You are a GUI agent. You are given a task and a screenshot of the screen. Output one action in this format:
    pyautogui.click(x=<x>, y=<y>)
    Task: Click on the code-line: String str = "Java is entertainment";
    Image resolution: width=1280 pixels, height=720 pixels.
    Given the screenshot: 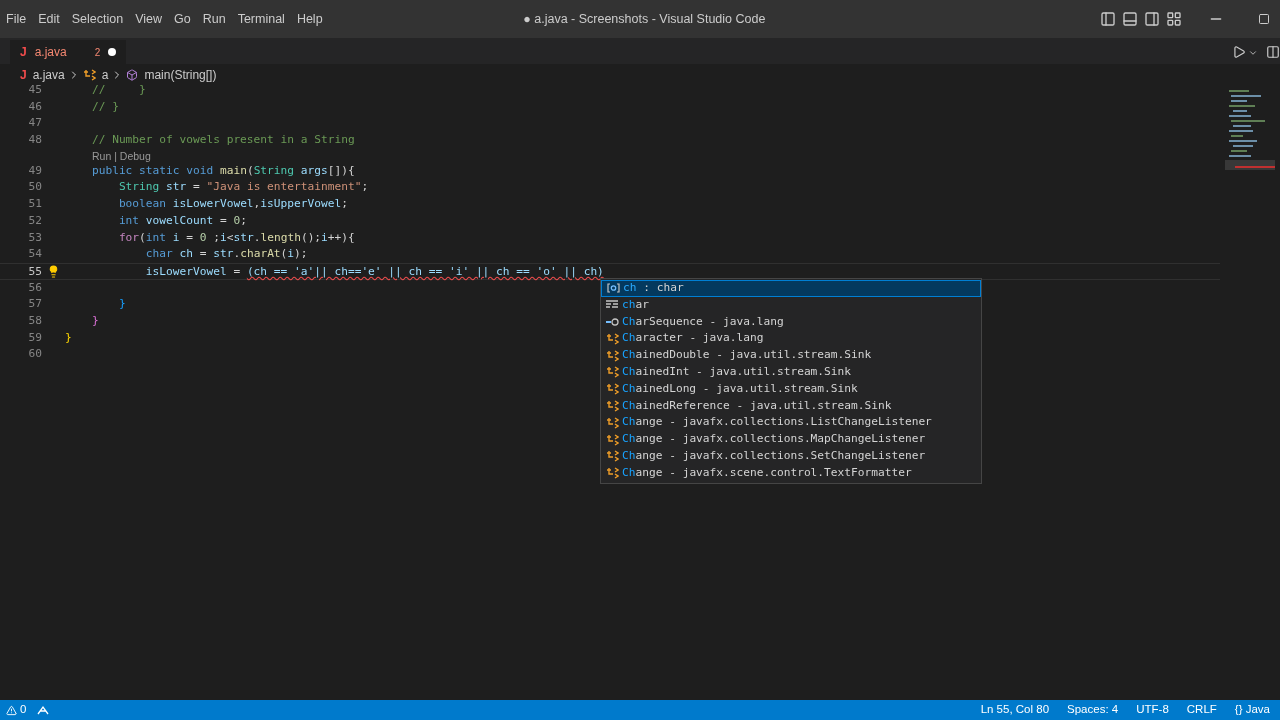 What is the action you would take?
    pyautogui.click(x=243, y=187)
    